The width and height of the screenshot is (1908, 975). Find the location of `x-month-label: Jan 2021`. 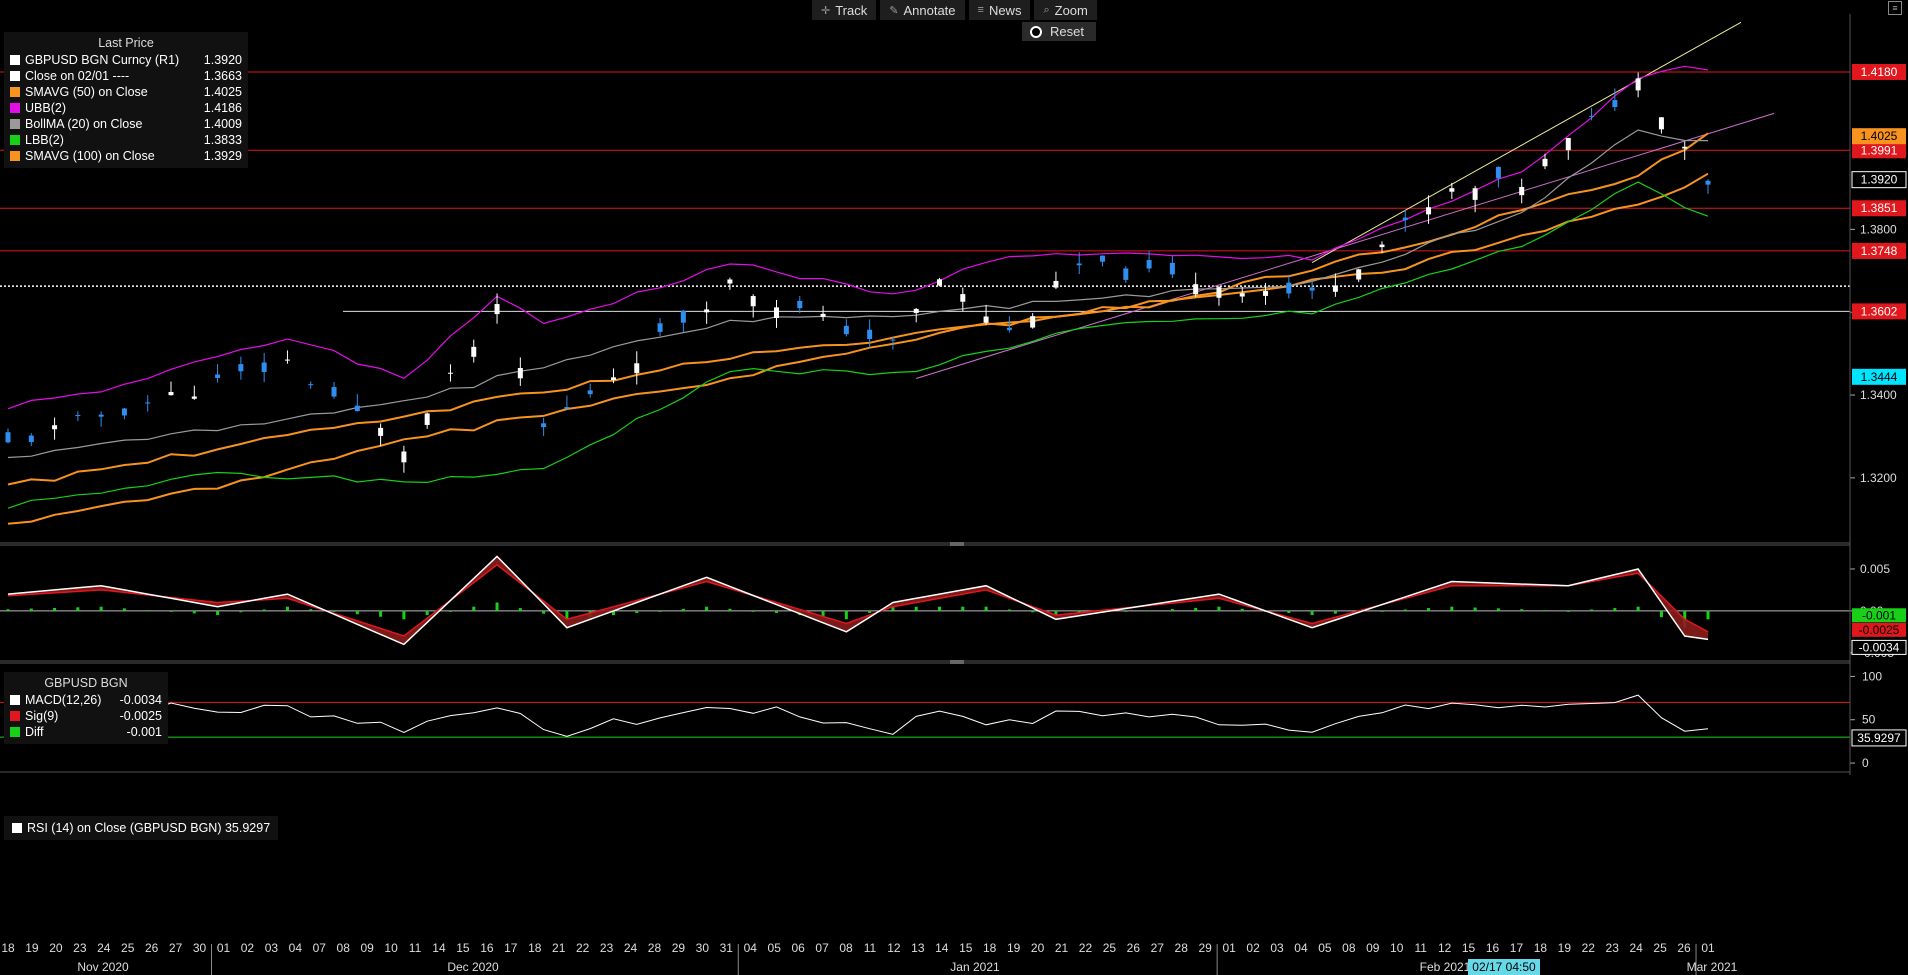

x-month-label: Jan 2021 is located at coordinates (975, 967).